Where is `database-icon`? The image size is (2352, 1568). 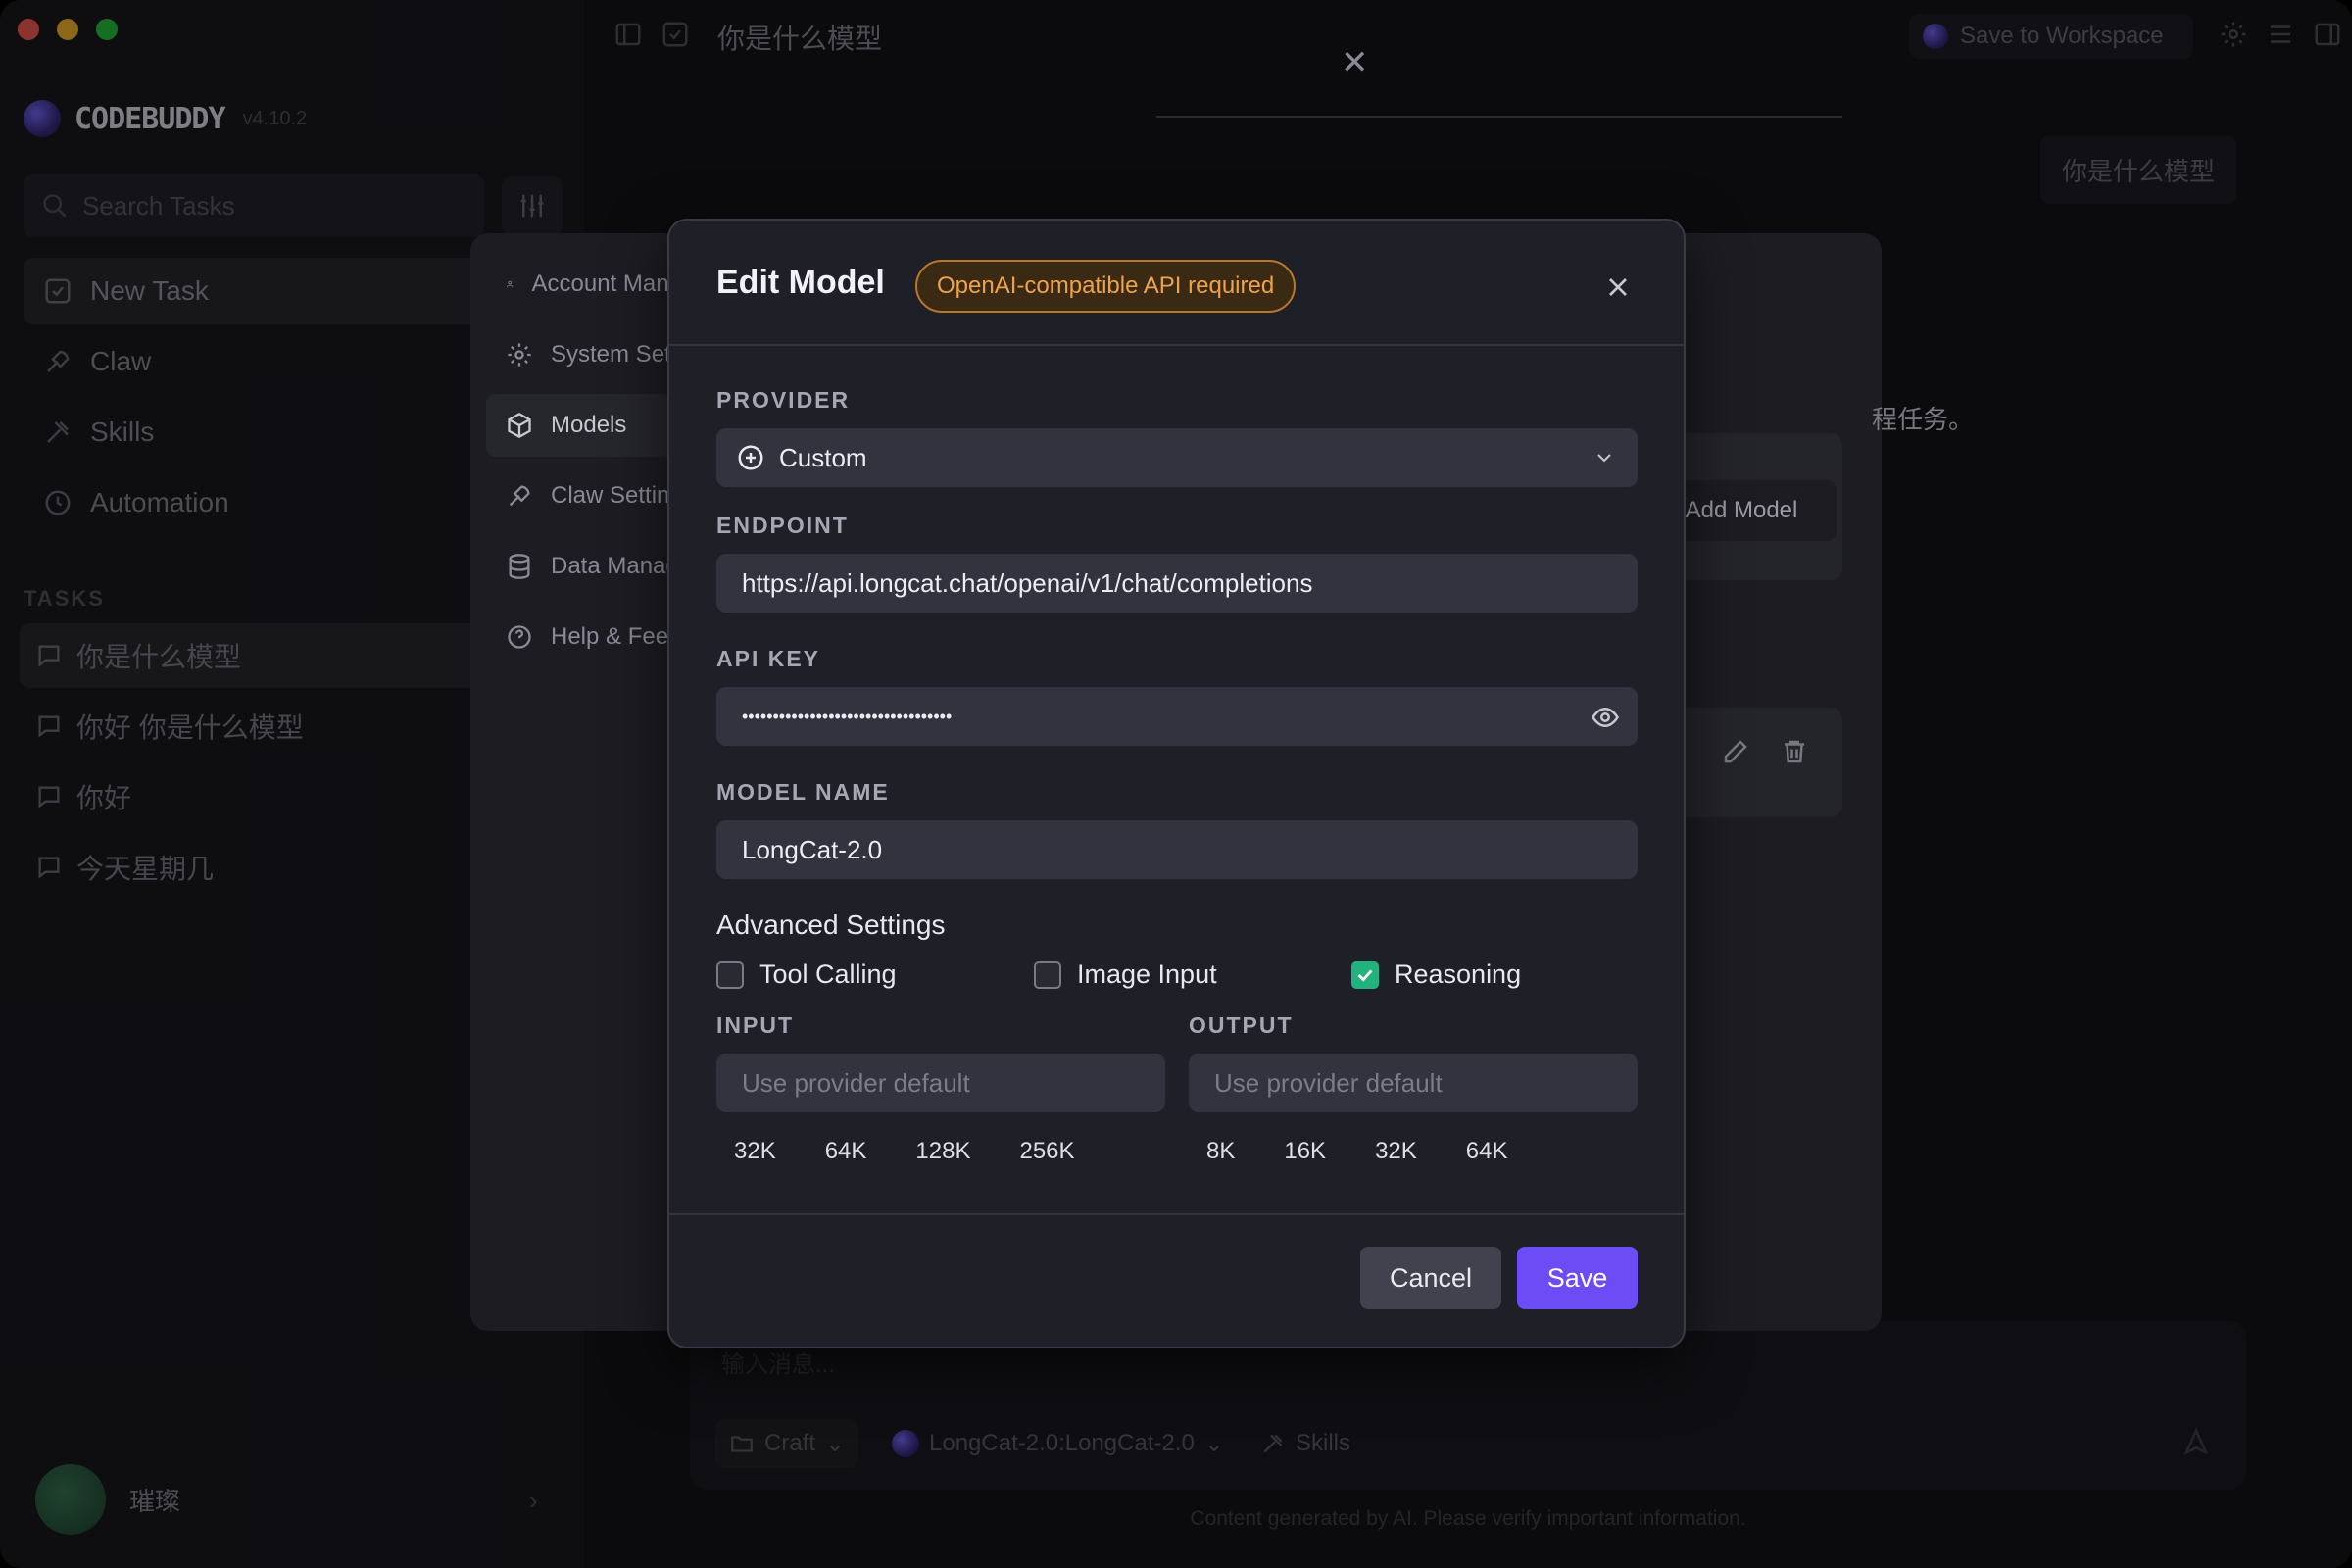
database-icon is located at coordinates (519, 566).